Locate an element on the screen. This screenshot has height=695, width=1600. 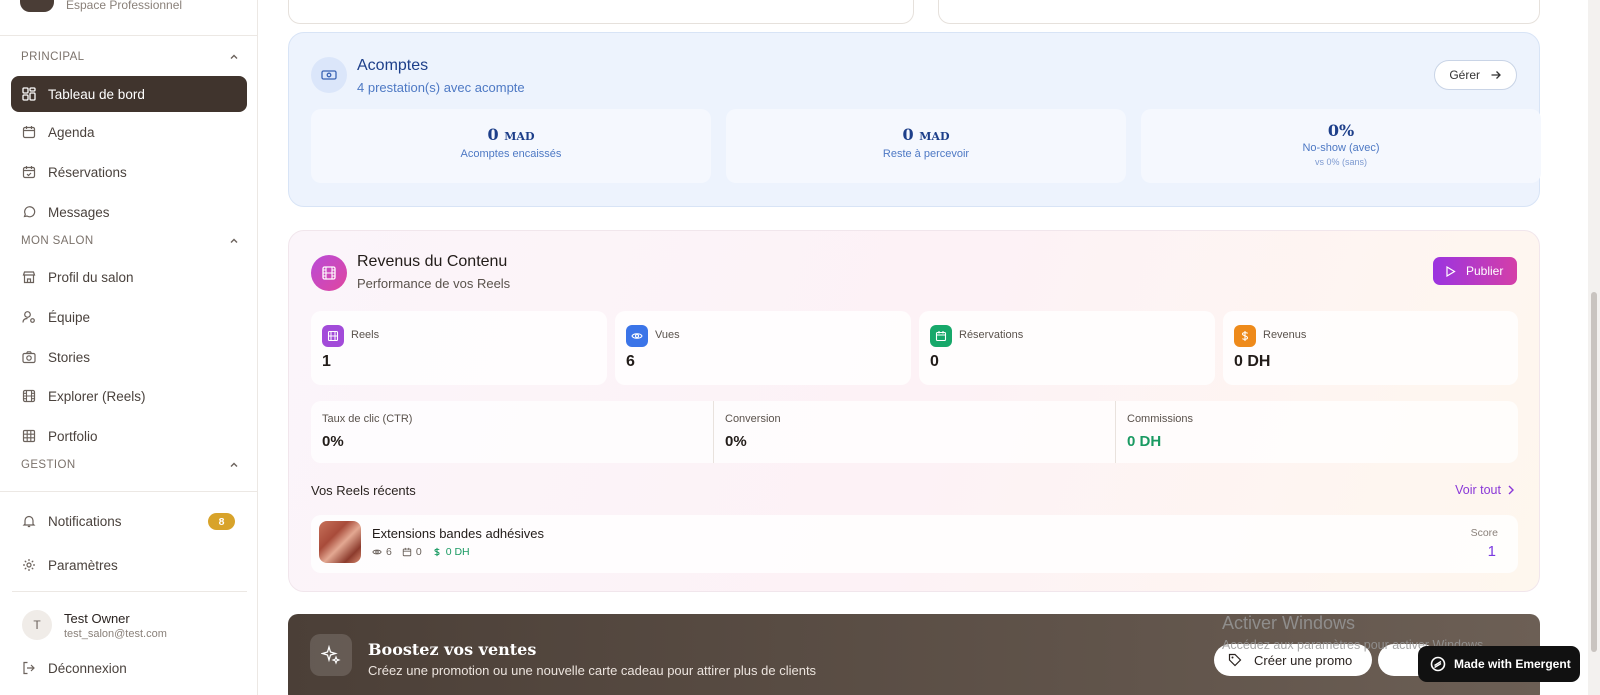
boost-title: Boostez vos ventes is located at coordinates (452, 649).